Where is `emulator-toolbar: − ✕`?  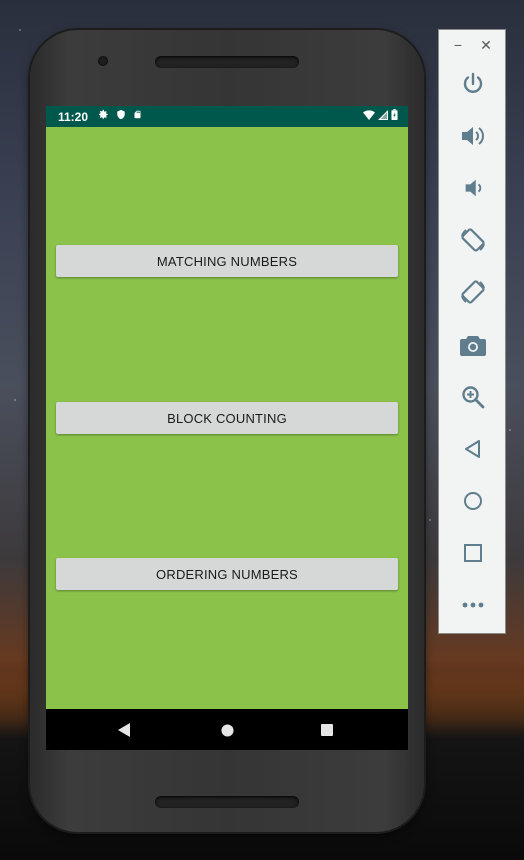
emulator-toolbar: − ✕ is located at coordinates (472, 331).